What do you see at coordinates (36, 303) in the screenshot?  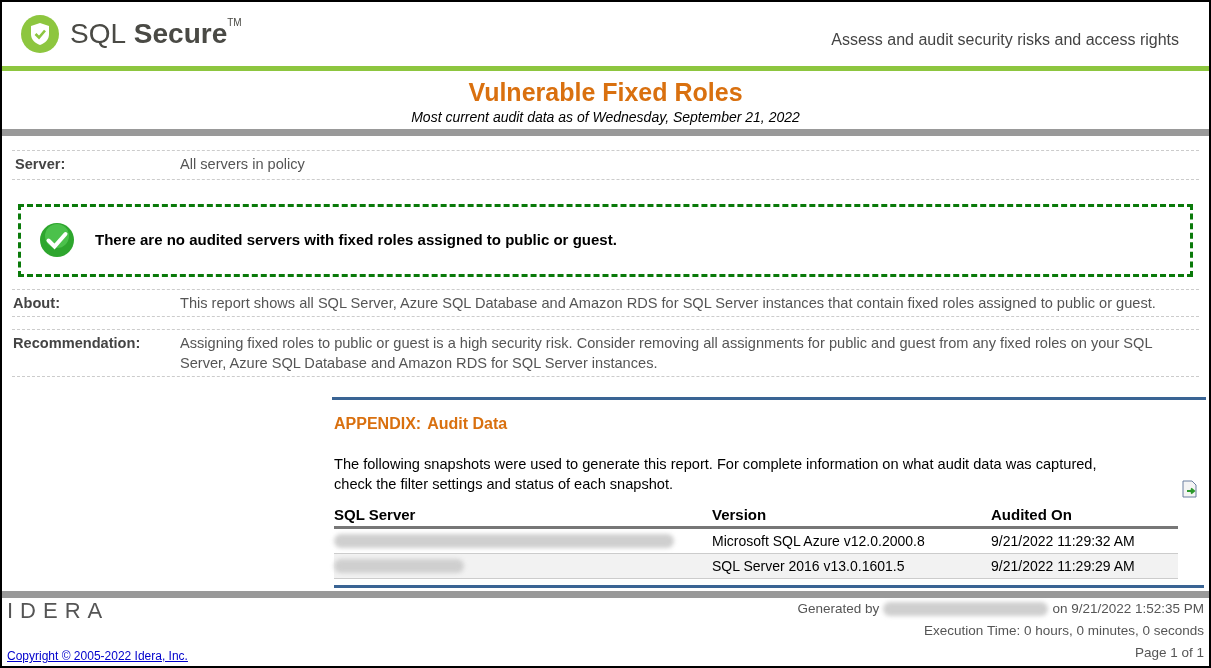 I see `field-label: About:` at bounding box center [36, 303].